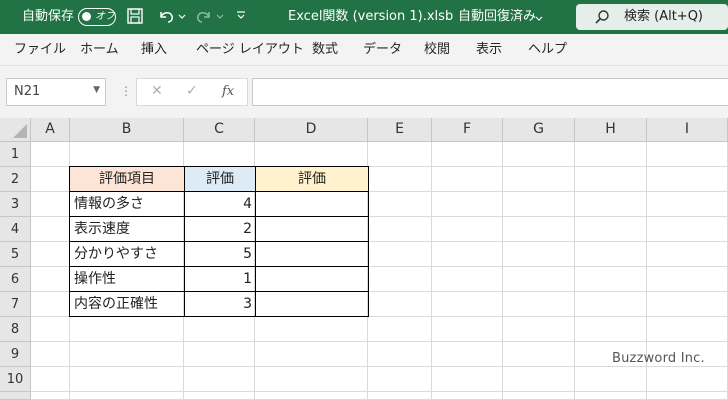 The image size is (728, 400). Describe the element at coordinates (611, 130) in the screenshot. I see `column-header-h: H` at that location.